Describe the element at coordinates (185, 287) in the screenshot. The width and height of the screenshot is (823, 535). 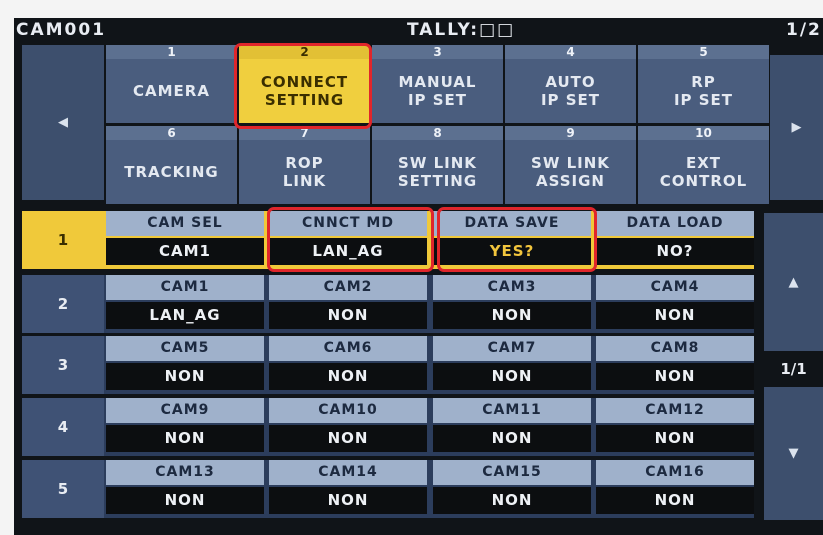
I see `parameter-label: CAM1` at that location.